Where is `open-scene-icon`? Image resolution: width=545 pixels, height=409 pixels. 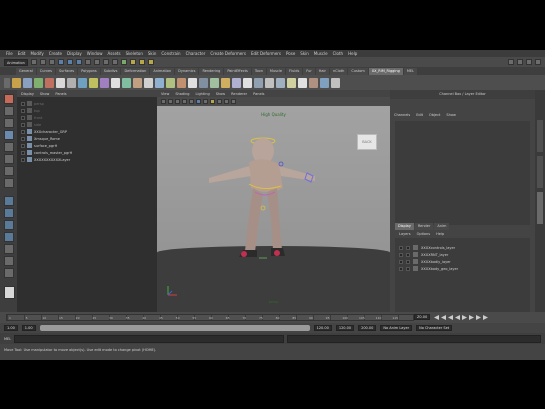 open-scene-icon is located at coordinates (42, 62).